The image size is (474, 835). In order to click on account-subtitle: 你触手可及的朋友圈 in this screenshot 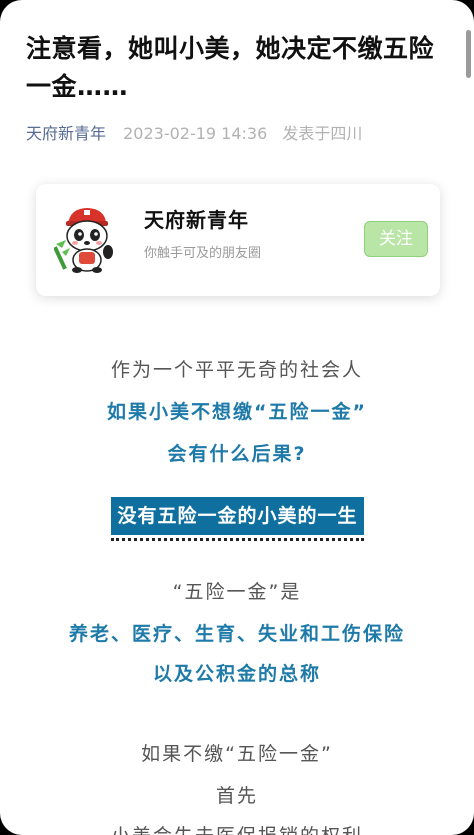, I will do `click(203, 253)`.